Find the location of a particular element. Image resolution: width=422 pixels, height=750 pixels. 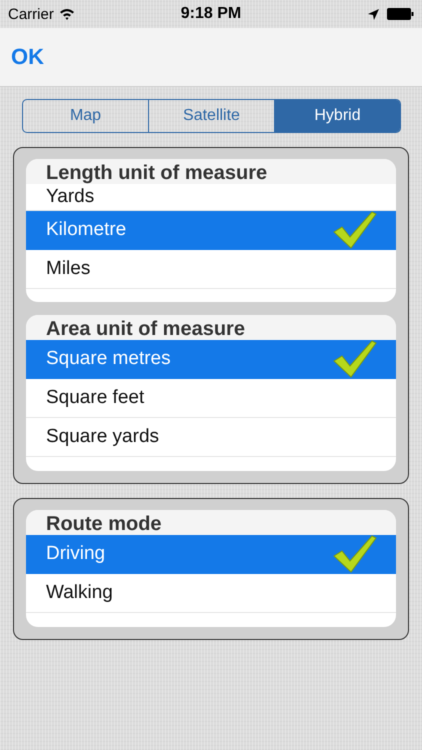

wifi-icon is located at coordinates (66, 14).